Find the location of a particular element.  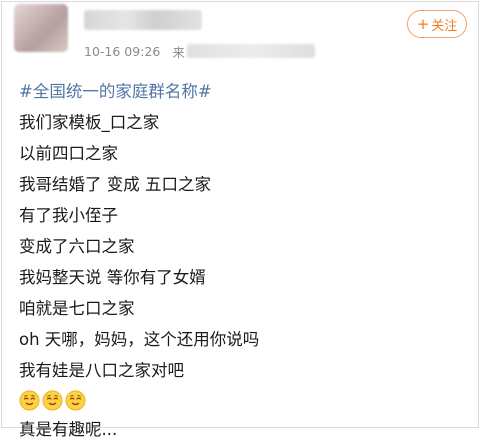

post-text-line: 我有娃是八口之家对吧 is located at coordinates (101, 370).